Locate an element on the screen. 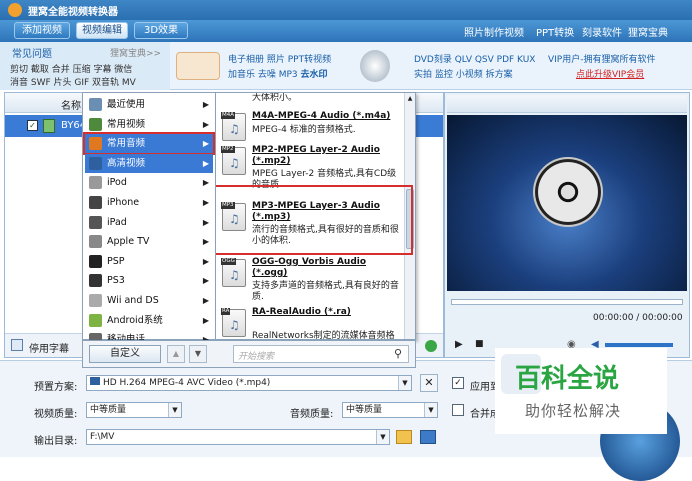 The width and height of the screenshot is (692, 481). android-icon is located at coordinates (95, 320).